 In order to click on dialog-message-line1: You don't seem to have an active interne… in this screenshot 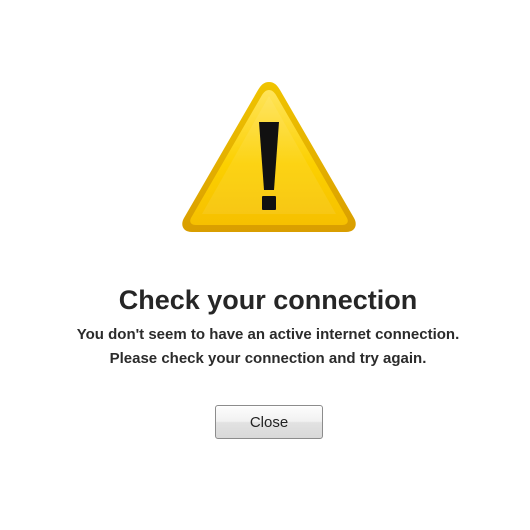, I will do `click(268, 334)`.